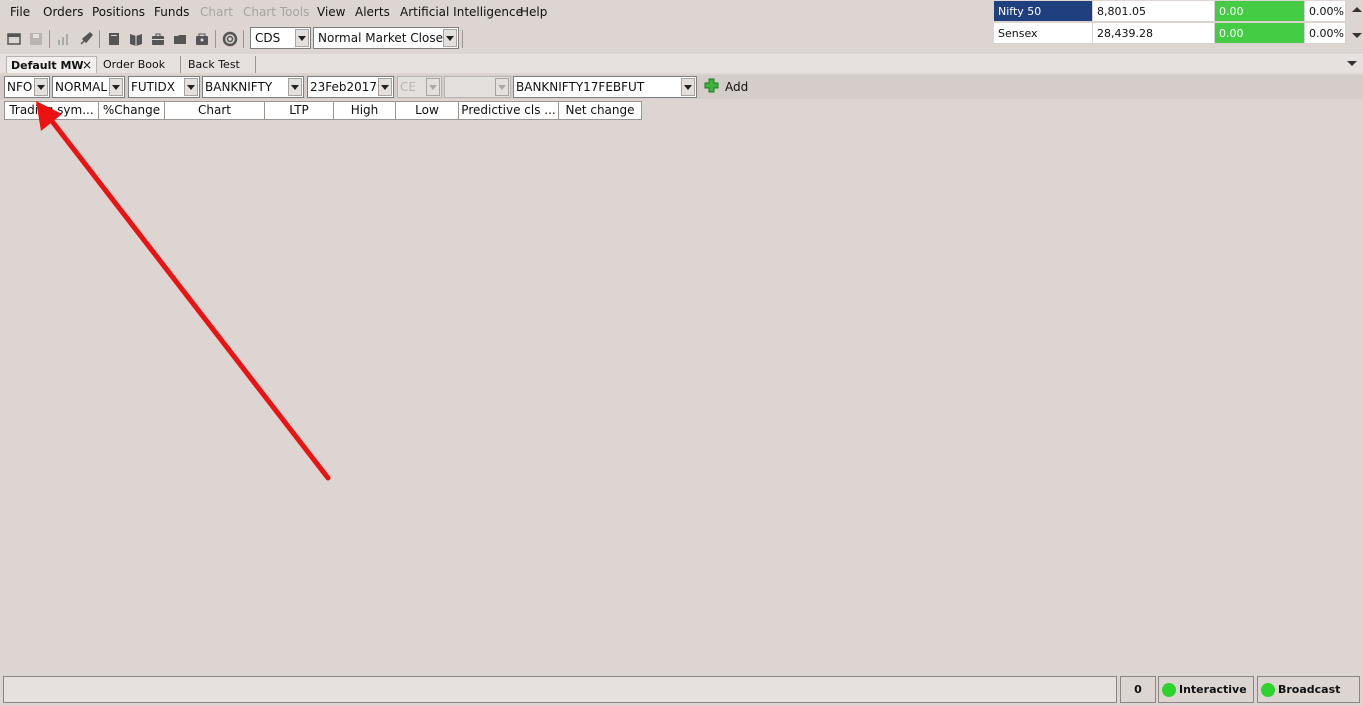 Image resolution: width=1363 pixels, height=706 pixels. What do you see at coordinates (132, 110) in the screenshot?
I see `column-pct-change: %Change` at bounding box center [132, 110].